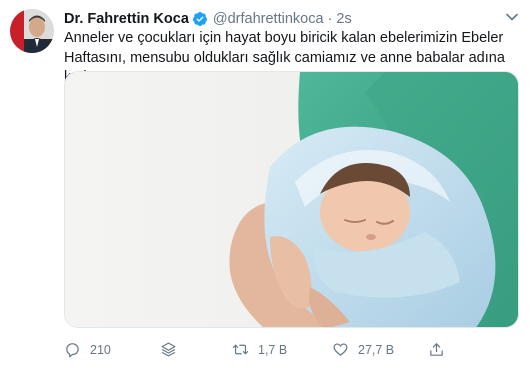 The image size is (529, 371). Describe the element at coordinates (168, 349) in the screenshot. I see `layers-icon` at that location.